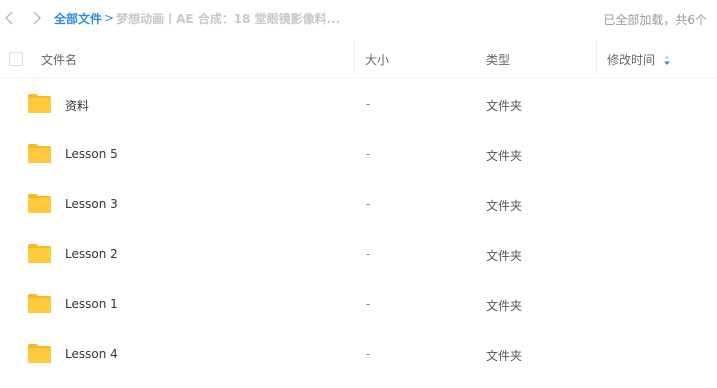  Describe the element at coordinates (91, 354) in the screenshot. I see `file-name: Lesson 4` at that location.